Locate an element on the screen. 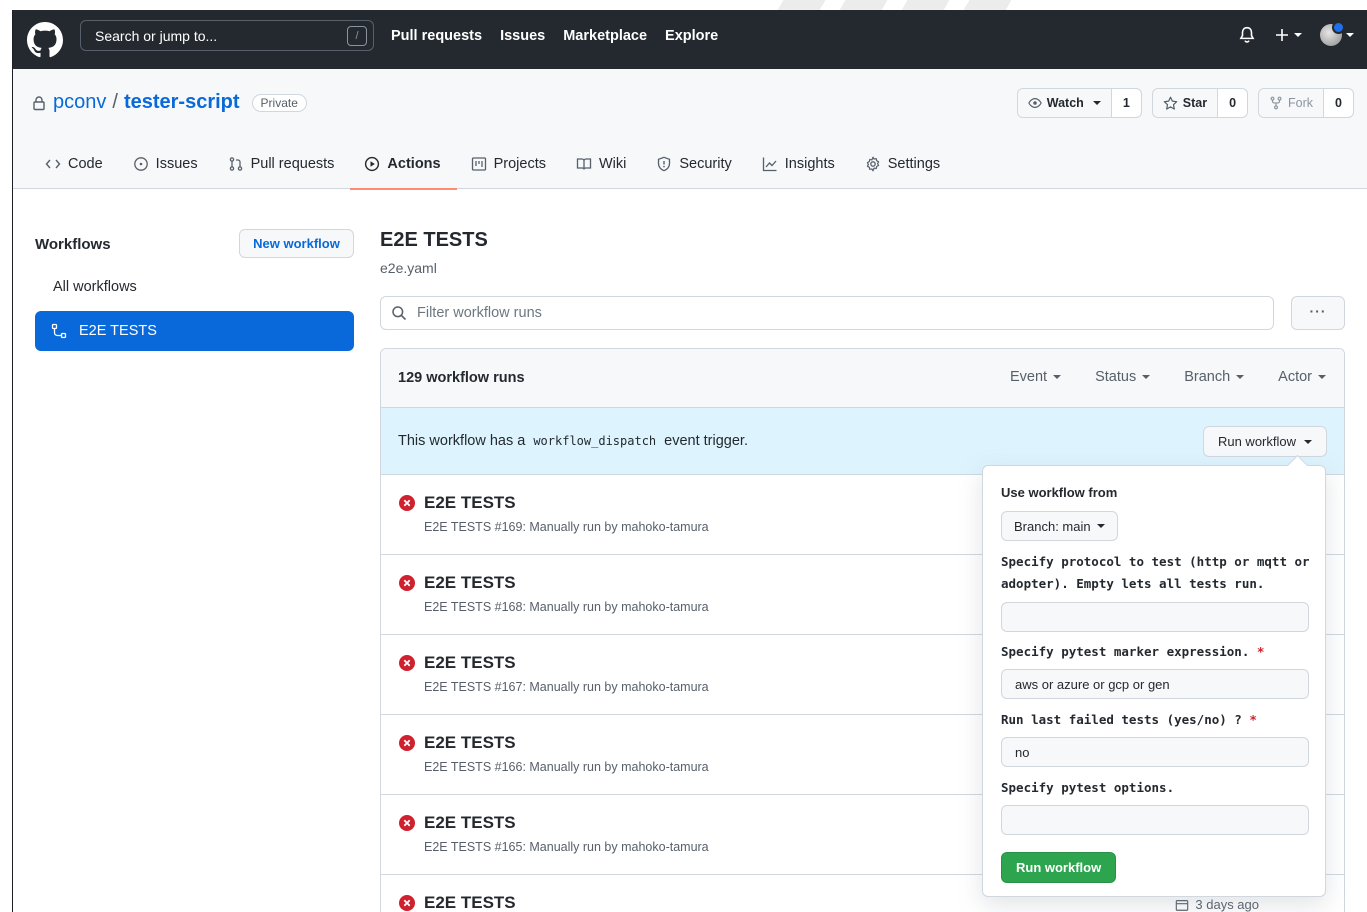 The width and height of the screenshot is (1367, 912). workflow-icon is located at coordinates (59, 331).